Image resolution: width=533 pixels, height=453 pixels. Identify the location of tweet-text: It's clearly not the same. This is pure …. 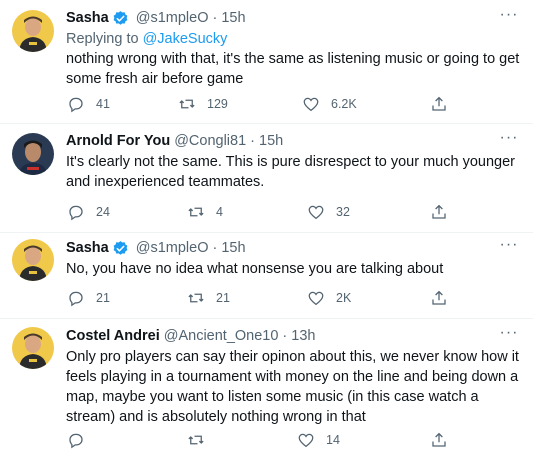
(290, 172).